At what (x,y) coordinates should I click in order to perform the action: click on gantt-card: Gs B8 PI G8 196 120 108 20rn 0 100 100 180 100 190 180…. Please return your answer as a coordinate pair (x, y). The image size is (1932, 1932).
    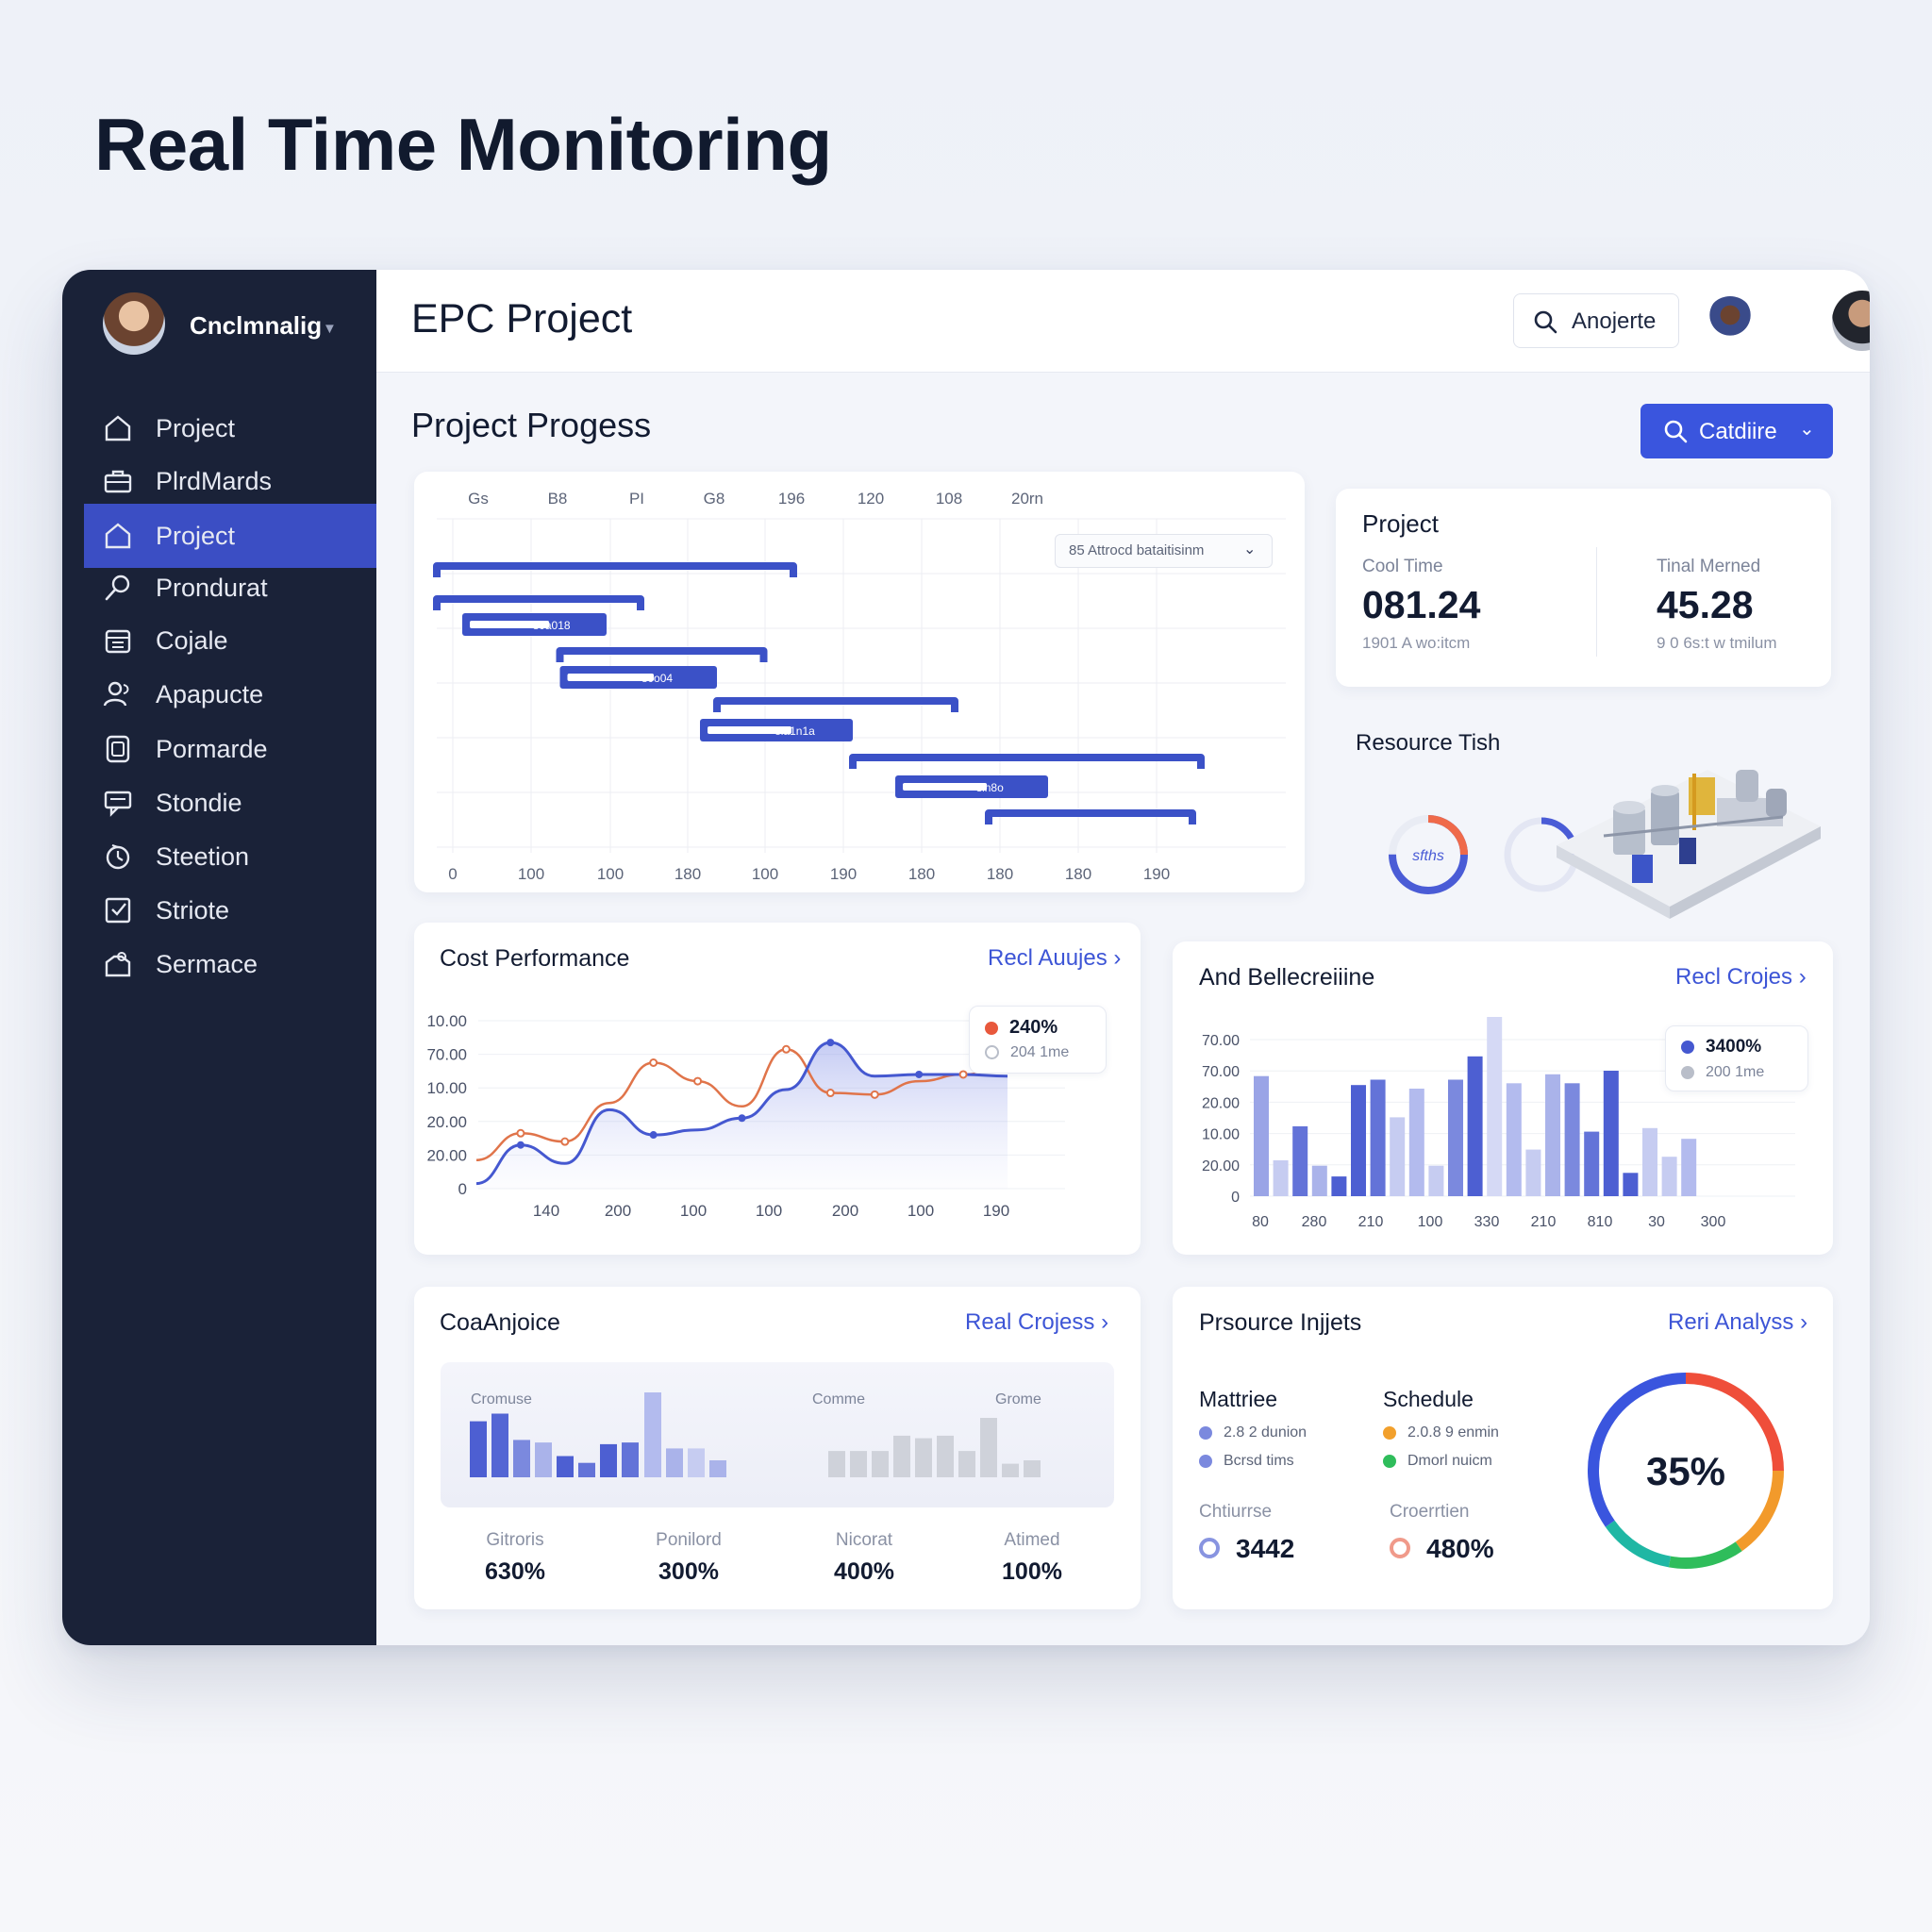
    Looking at the image, I should click on (860, 682).